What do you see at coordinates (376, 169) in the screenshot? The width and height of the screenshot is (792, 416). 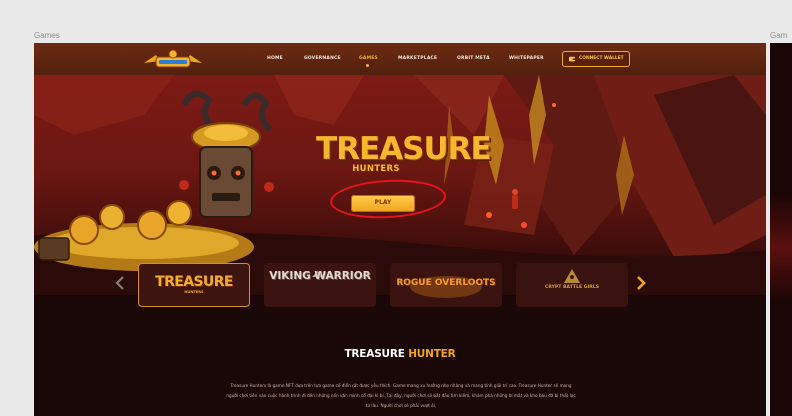 I see `hero-game-subtitle: HUNTERS` at bounding box center [376, 169].